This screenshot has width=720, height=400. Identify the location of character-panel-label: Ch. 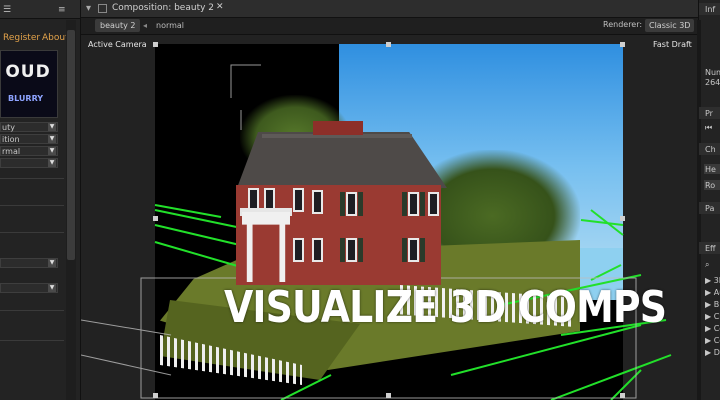
(710, 149).